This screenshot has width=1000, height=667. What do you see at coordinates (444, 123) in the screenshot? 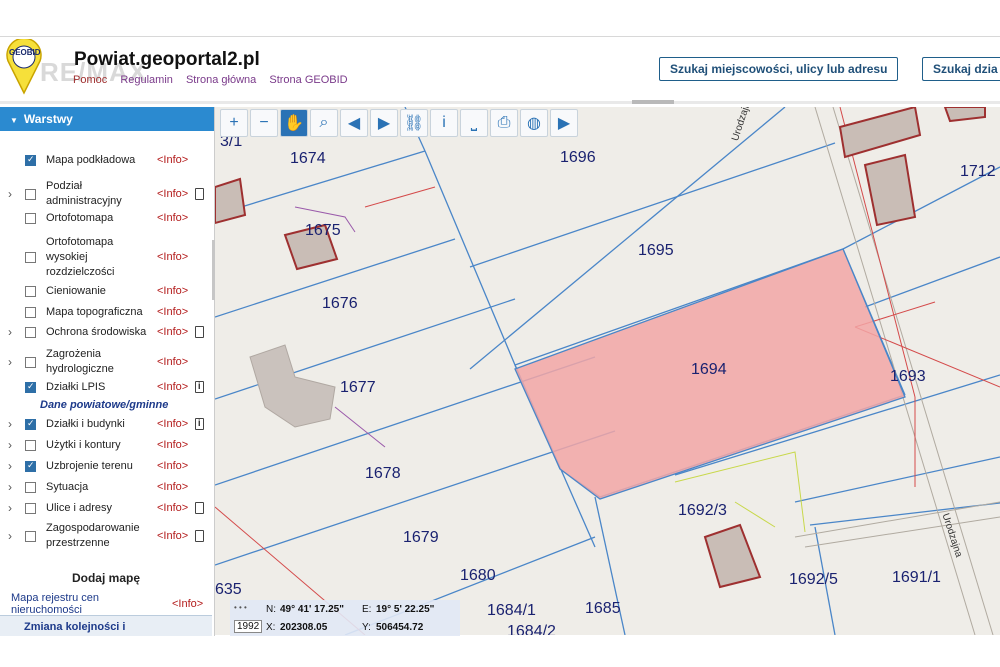
I see `info-icon: i` at bounding box center [444, 123].